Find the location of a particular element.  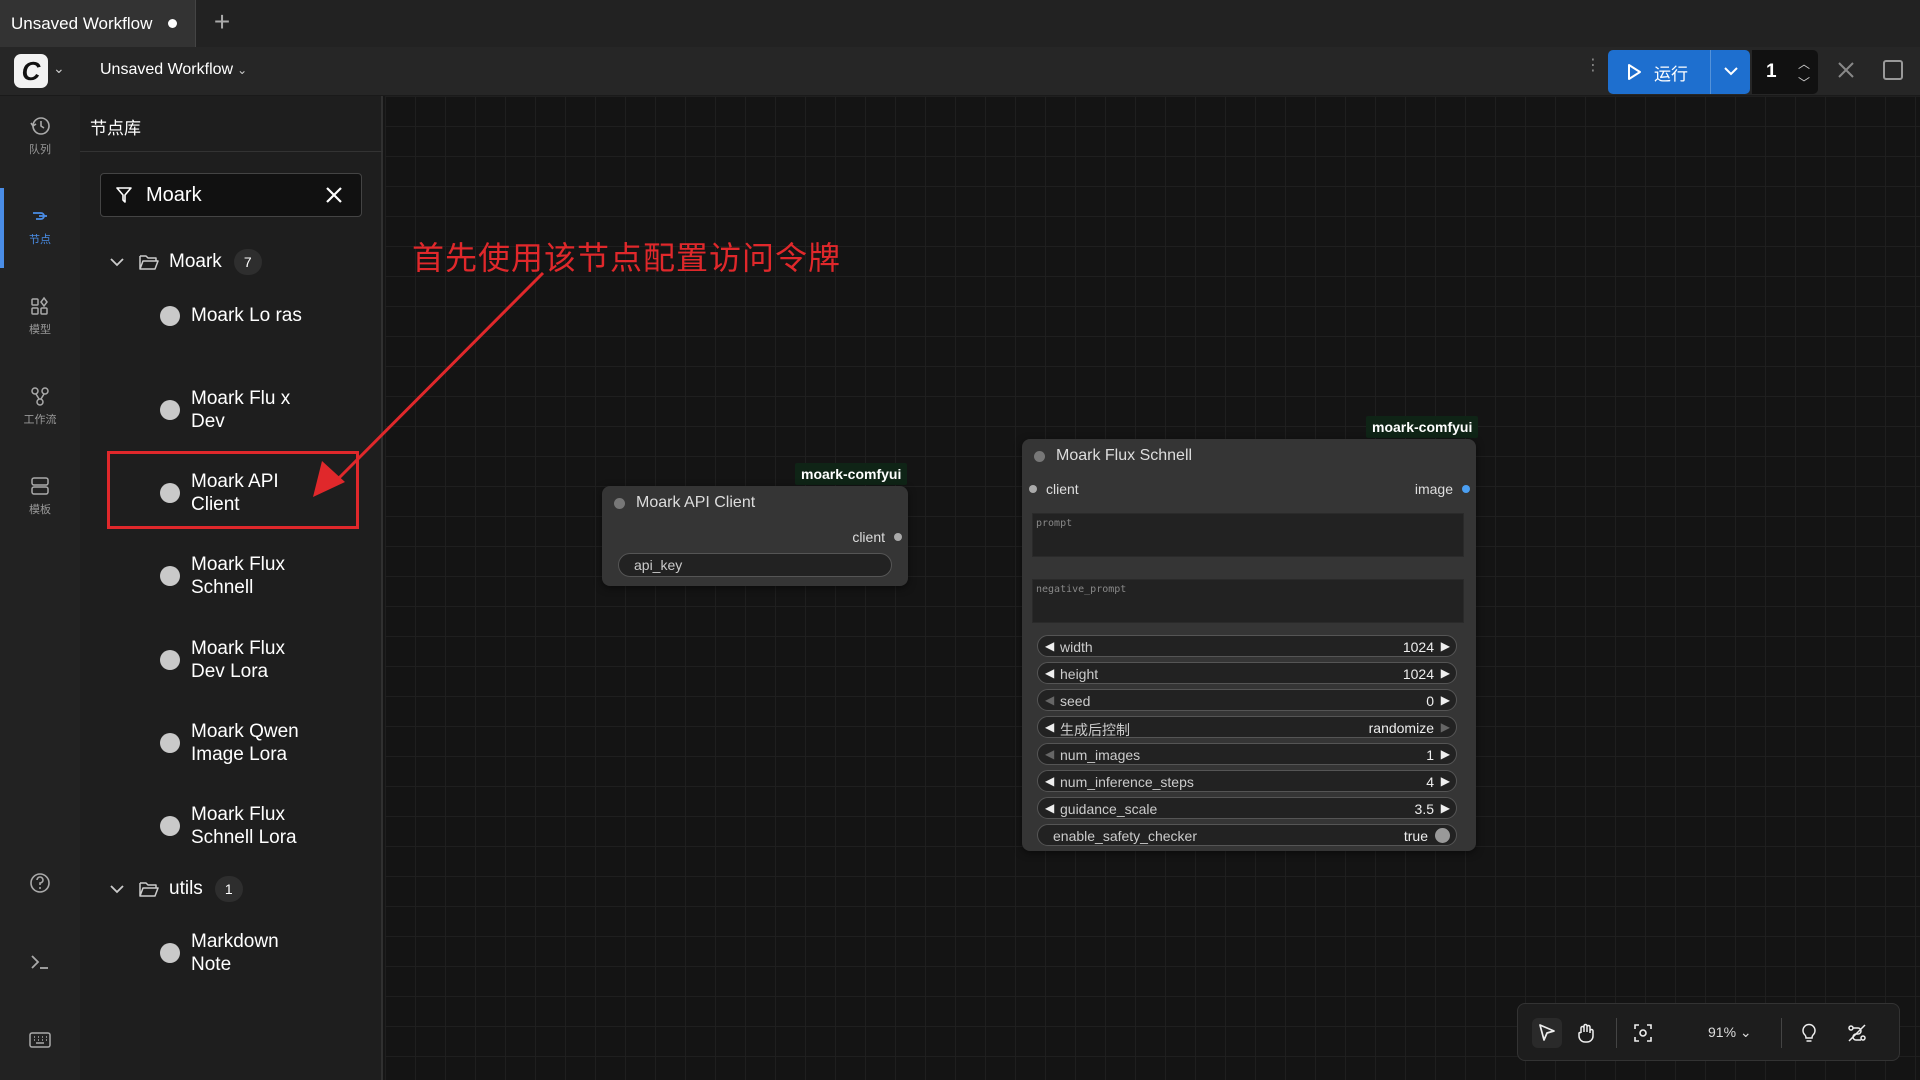

input-slot-client: client is located at coordinates (1054, 489).